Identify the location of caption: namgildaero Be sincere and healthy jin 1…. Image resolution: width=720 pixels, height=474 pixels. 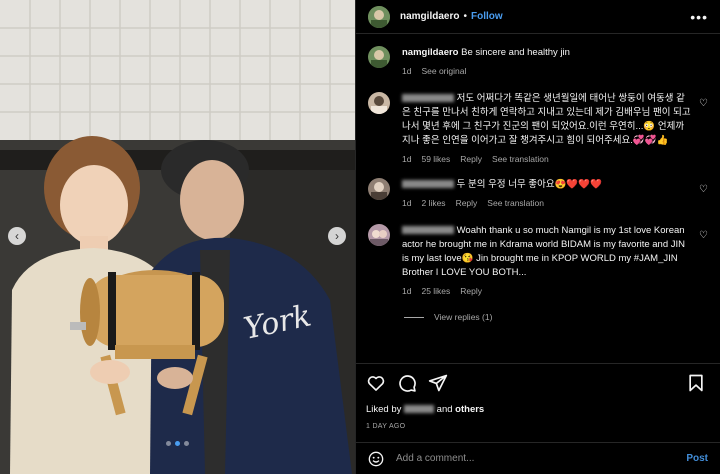
(540, 62).